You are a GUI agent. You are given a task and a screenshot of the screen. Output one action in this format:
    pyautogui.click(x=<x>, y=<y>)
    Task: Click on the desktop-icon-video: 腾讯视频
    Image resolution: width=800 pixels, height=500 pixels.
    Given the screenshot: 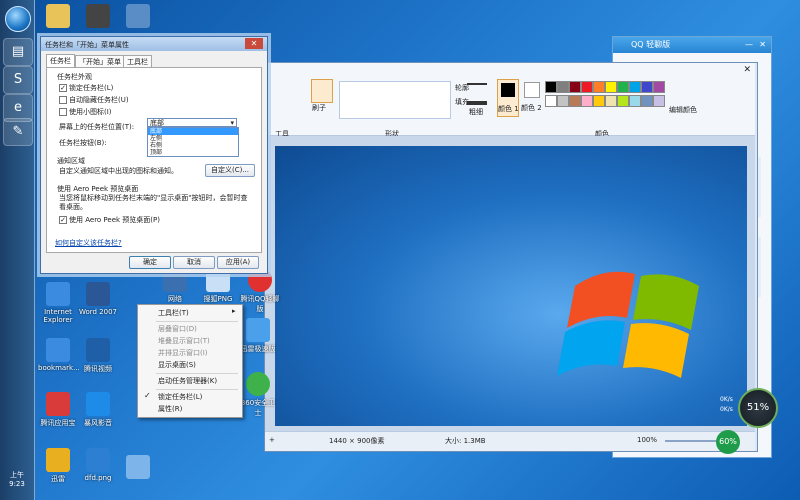 What is the action you would take?
    pyautogui.click(x=98, y=356)
    